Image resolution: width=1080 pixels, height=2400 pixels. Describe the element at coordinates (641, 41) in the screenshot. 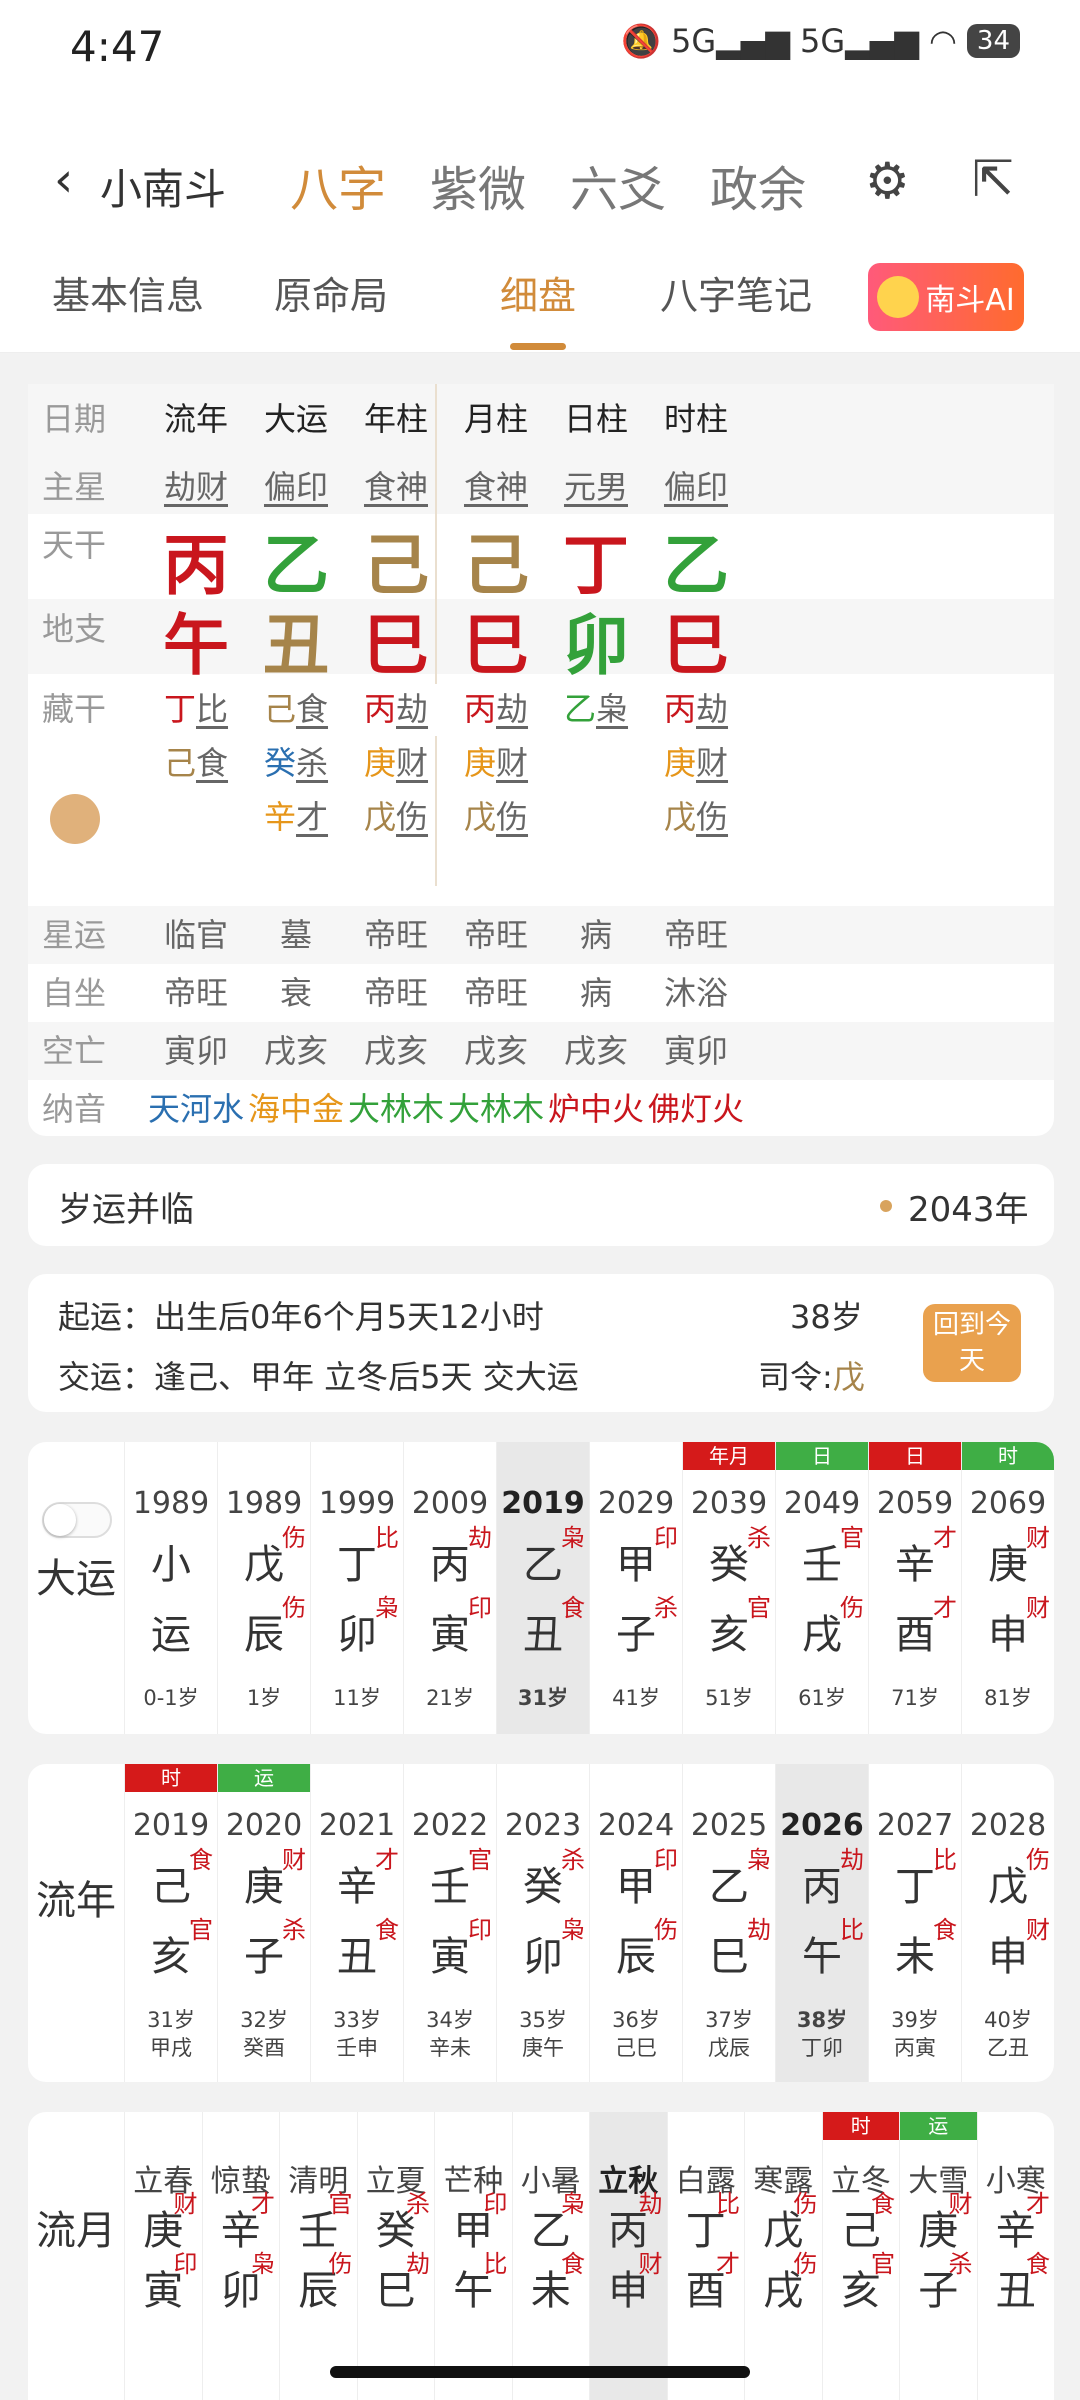

I see `mute-icon: 🔕` at that location.